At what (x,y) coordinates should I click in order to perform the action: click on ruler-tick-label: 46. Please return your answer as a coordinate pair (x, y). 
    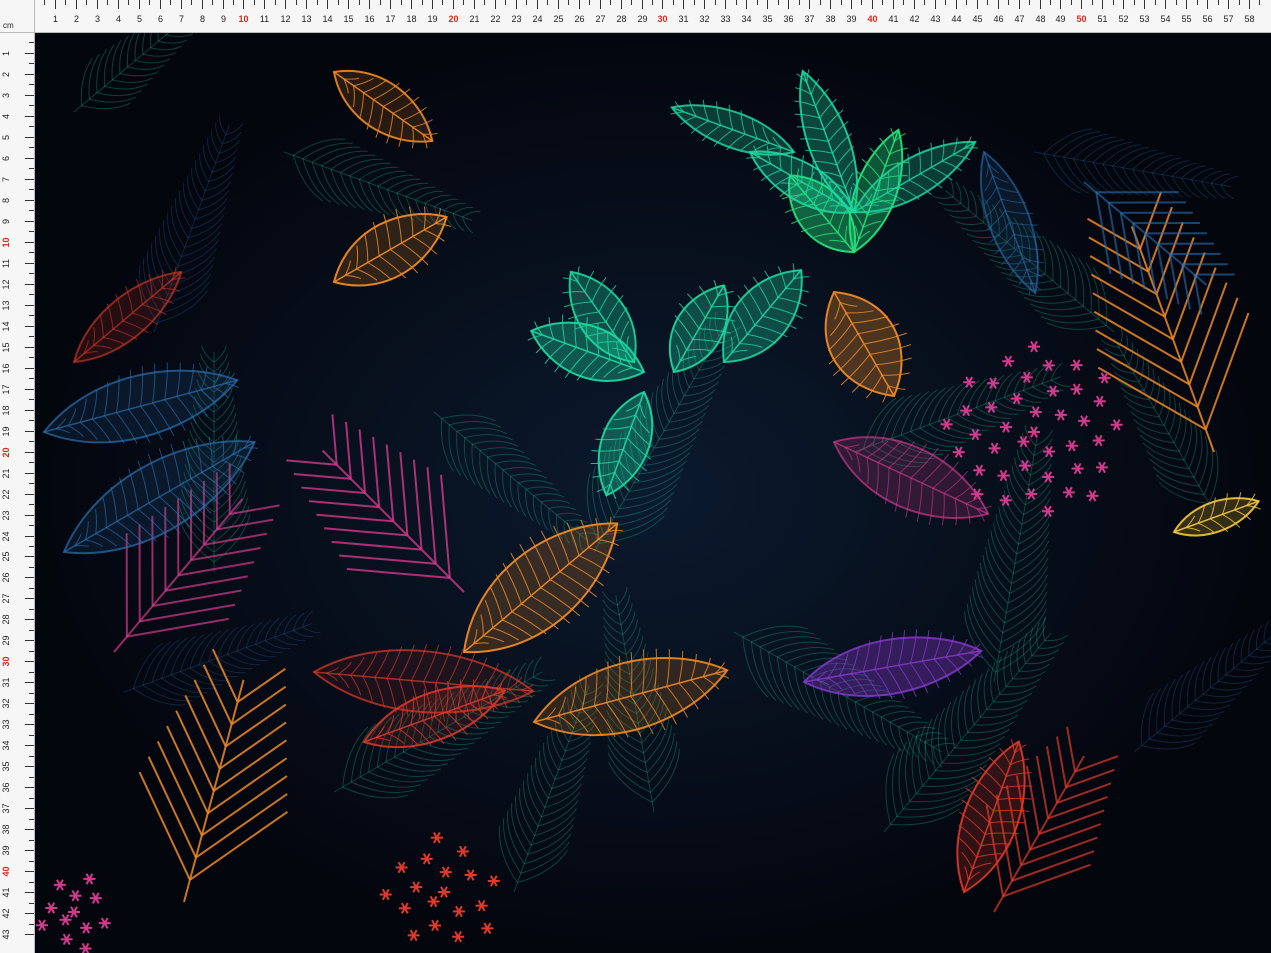
    Looking at the image, I should click on (998, 19).